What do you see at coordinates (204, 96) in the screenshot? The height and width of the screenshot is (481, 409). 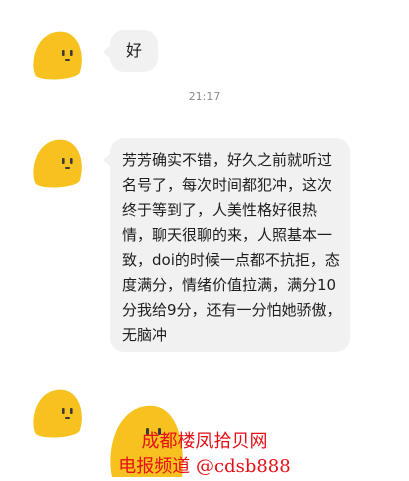 I see `timestamp: 21:17` at bounding box center [204, 96].